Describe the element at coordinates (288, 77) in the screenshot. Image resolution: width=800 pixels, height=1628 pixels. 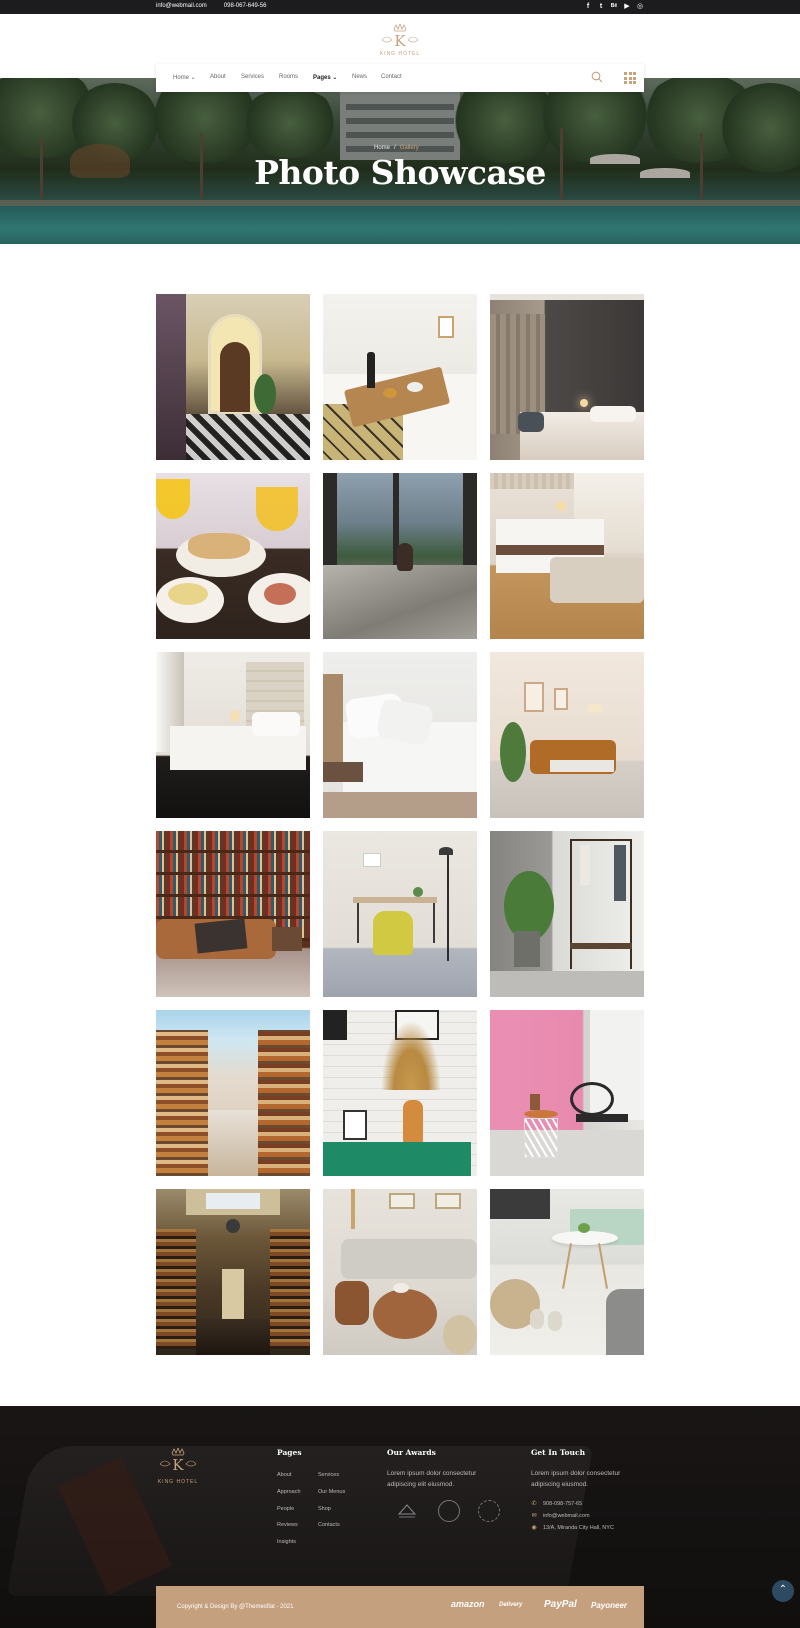
I see `nav-item-rooms: Rooms` at that location.